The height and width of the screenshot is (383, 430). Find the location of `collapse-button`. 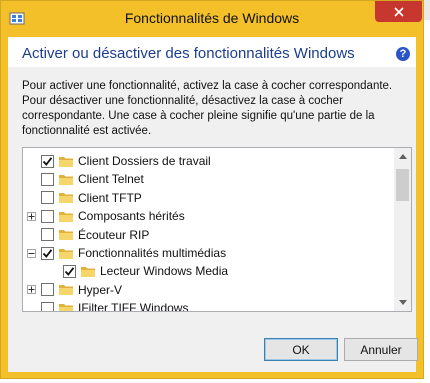

collapse-button is located at coordinates (31, 253).